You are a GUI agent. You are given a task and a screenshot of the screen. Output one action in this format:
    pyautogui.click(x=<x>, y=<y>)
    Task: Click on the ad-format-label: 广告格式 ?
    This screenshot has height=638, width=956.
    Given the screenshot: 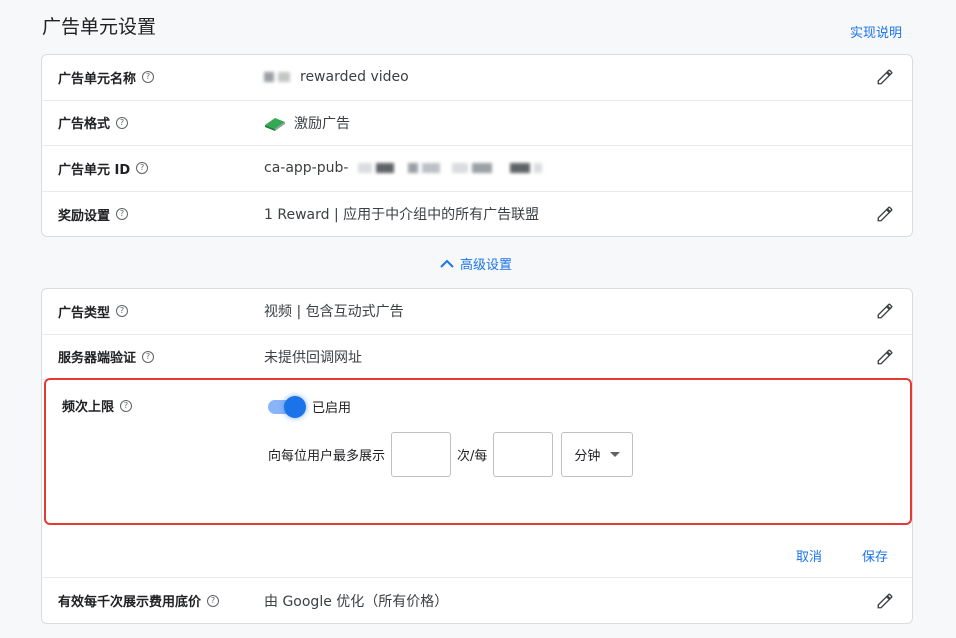 What is the action you would take?
    pyautogui.click(x=93, y=122)
    